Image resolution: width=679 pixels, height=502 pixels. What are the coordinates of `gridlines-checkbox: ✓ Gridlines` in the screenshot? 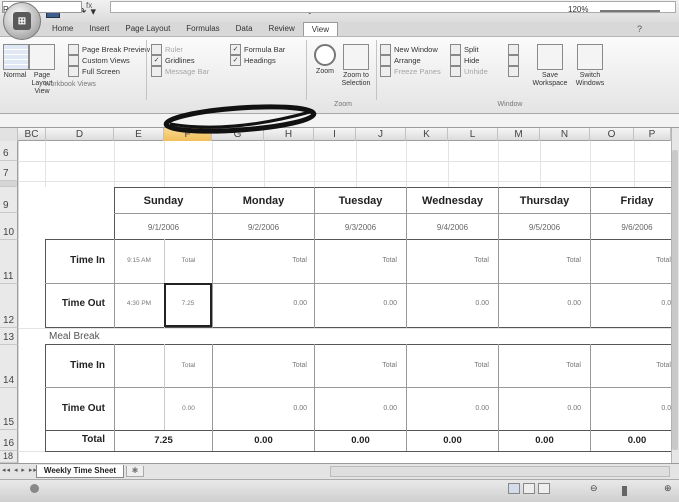 It's located at (180, 60).